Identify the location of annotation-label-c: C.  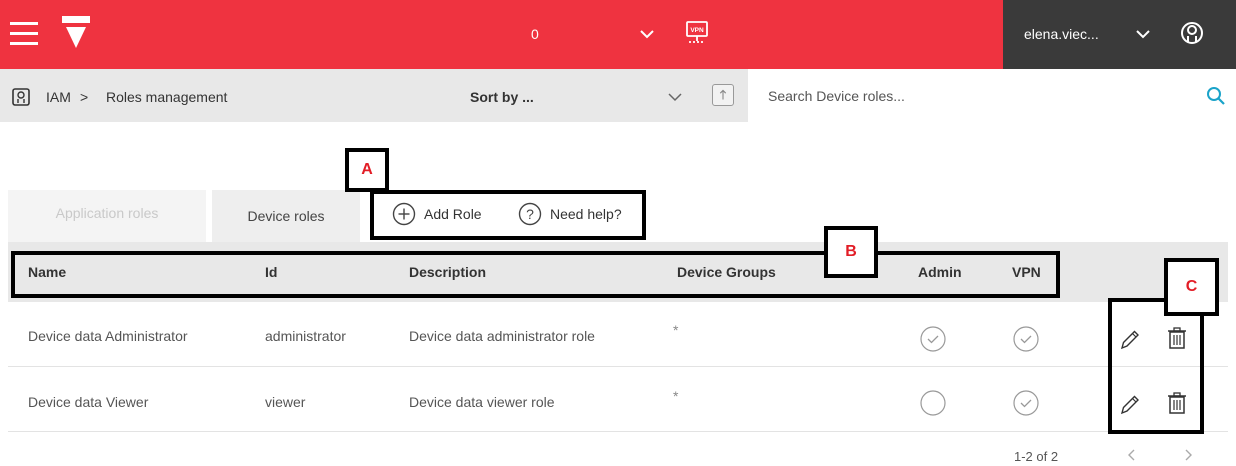
(1191, 287).